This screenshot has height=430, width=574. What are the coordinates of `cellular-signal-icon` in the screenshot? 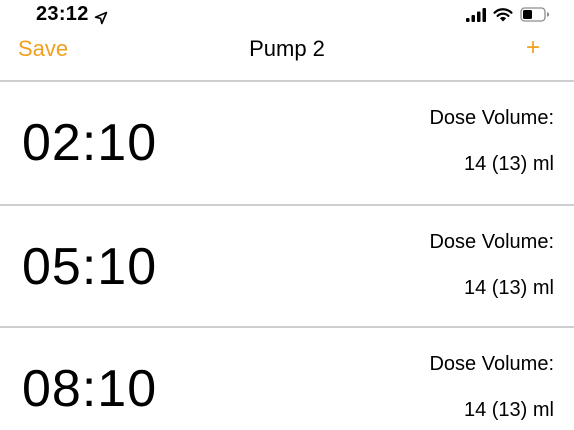 It's located at (476, 17).